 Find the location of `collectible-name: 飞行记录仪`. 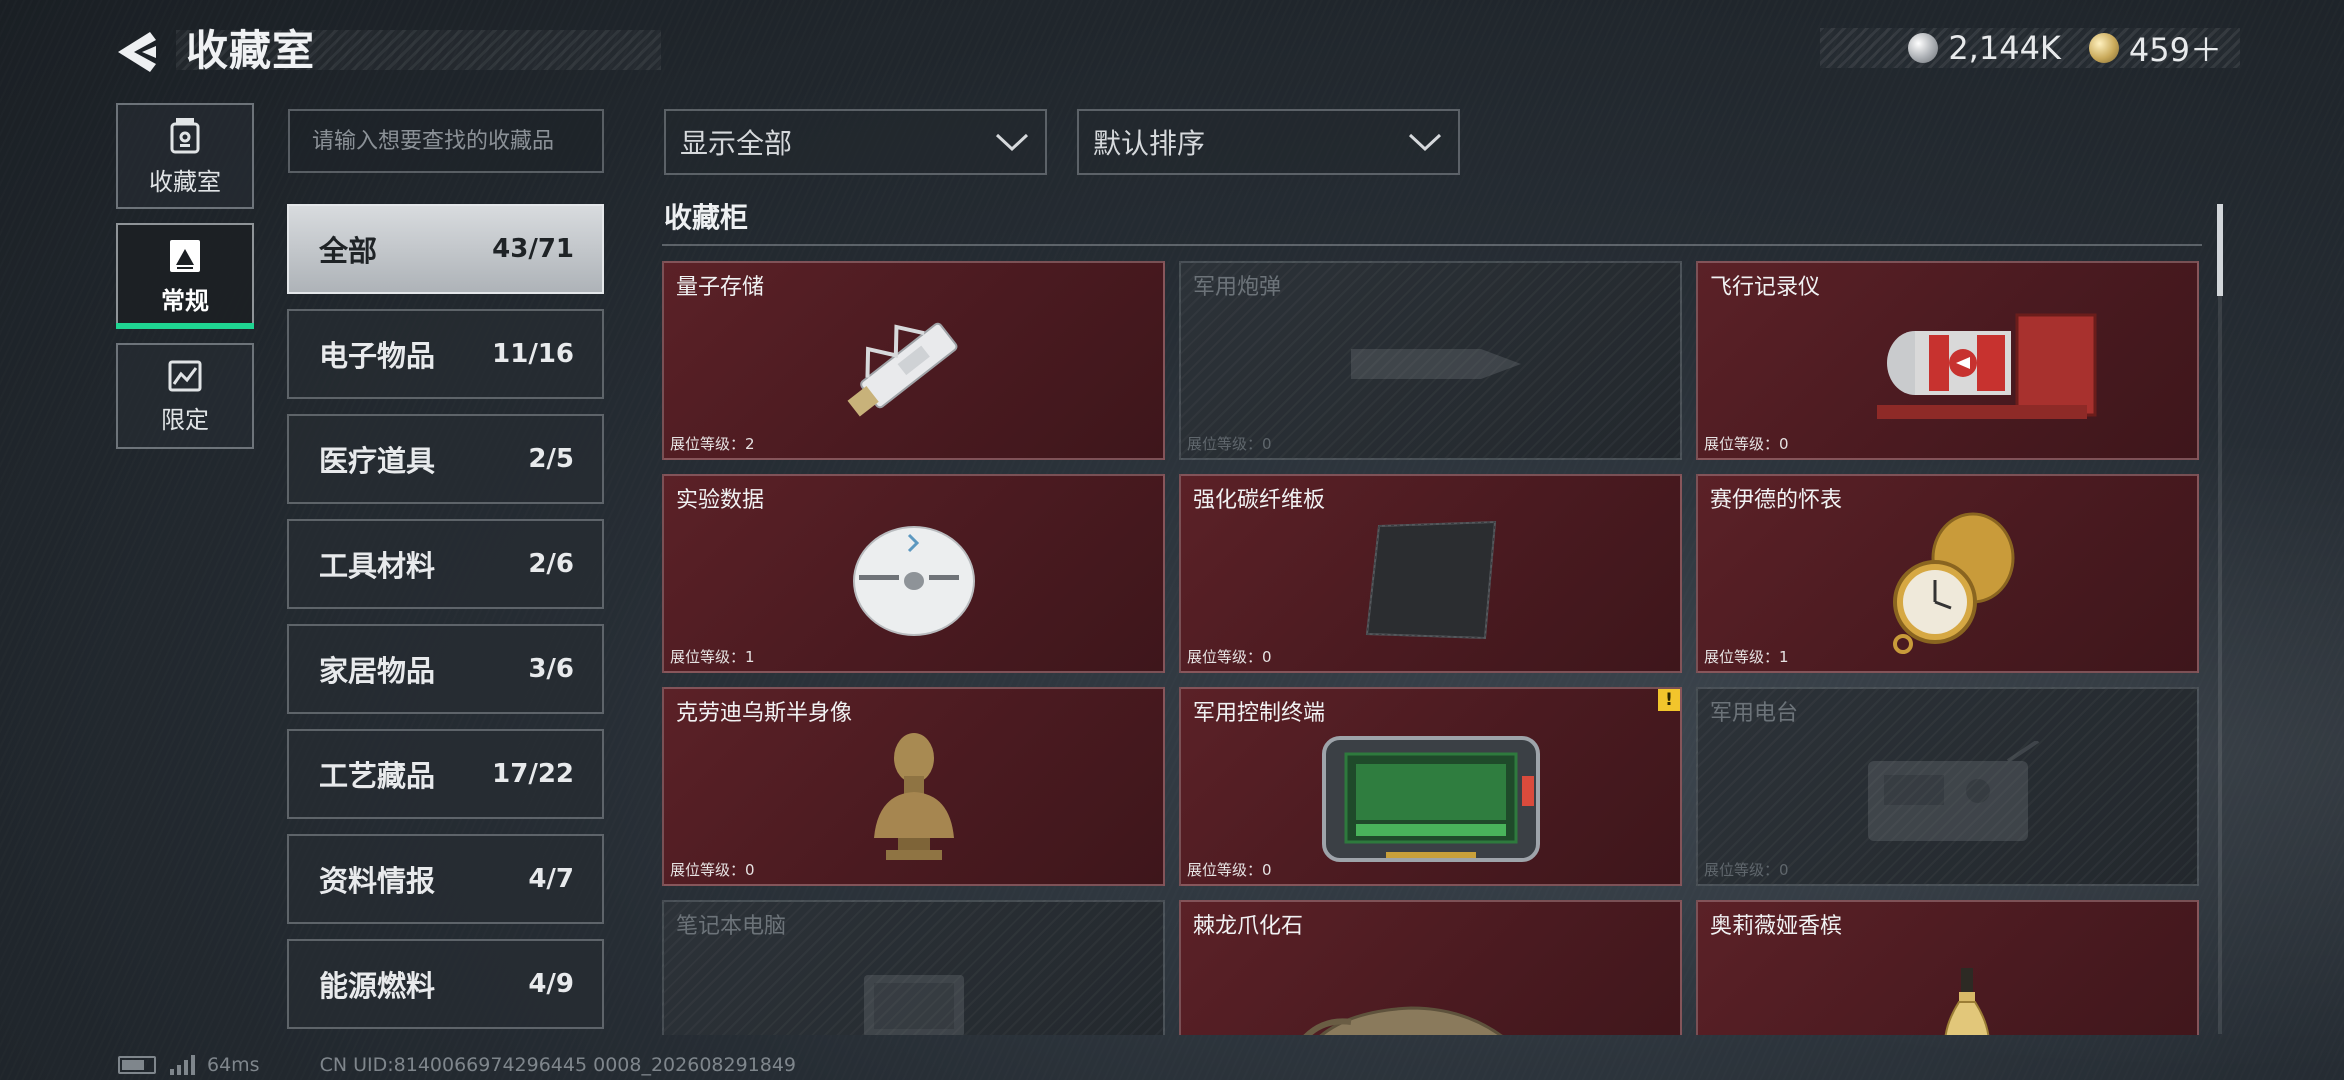

collectible-name: 飞行记录仪 is located at coordinates (1765, 287).